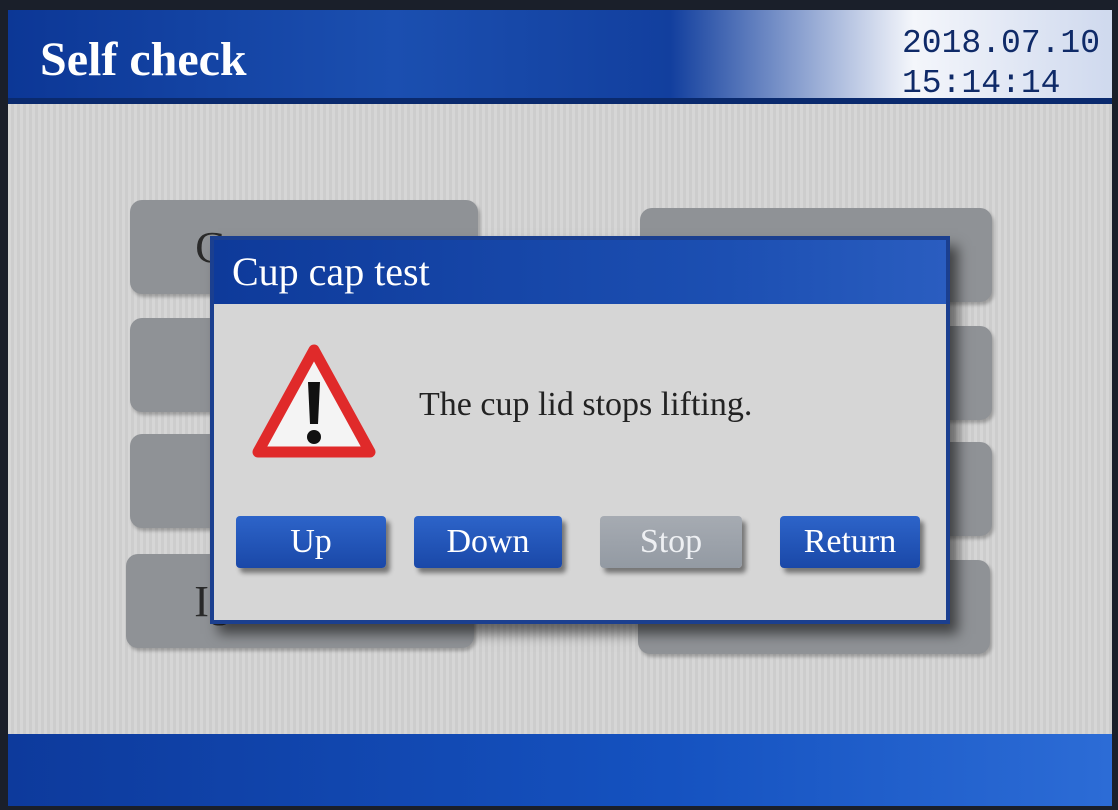  Describe the element at coordinates (560, 770) in the screenshot. I see `footer-bar` at that location.